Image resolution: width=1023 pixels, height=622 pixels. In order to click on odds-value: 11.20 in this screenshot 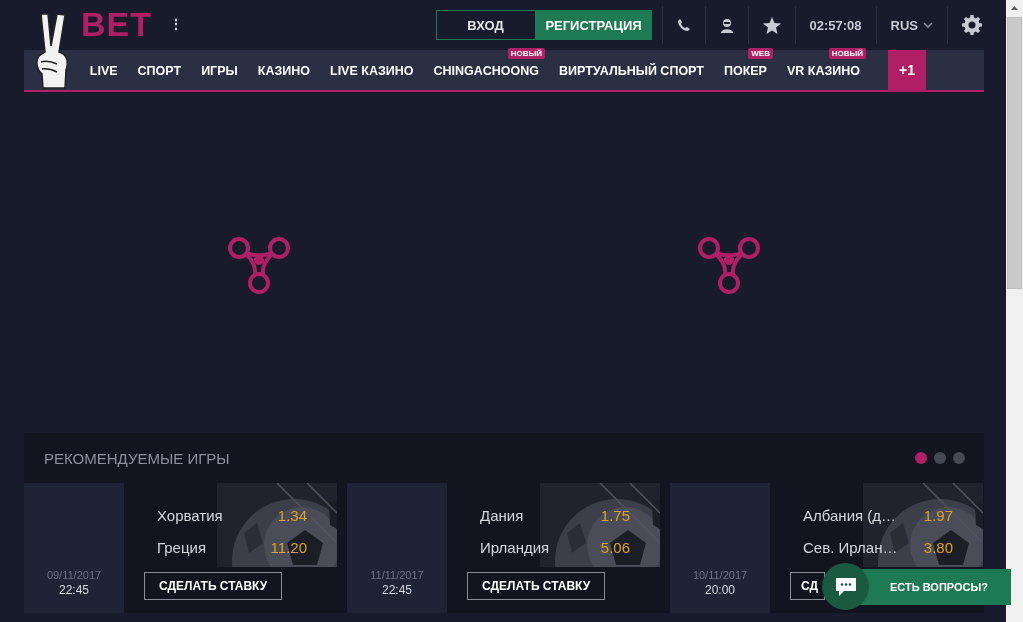, I will do `click(288, 547)`.